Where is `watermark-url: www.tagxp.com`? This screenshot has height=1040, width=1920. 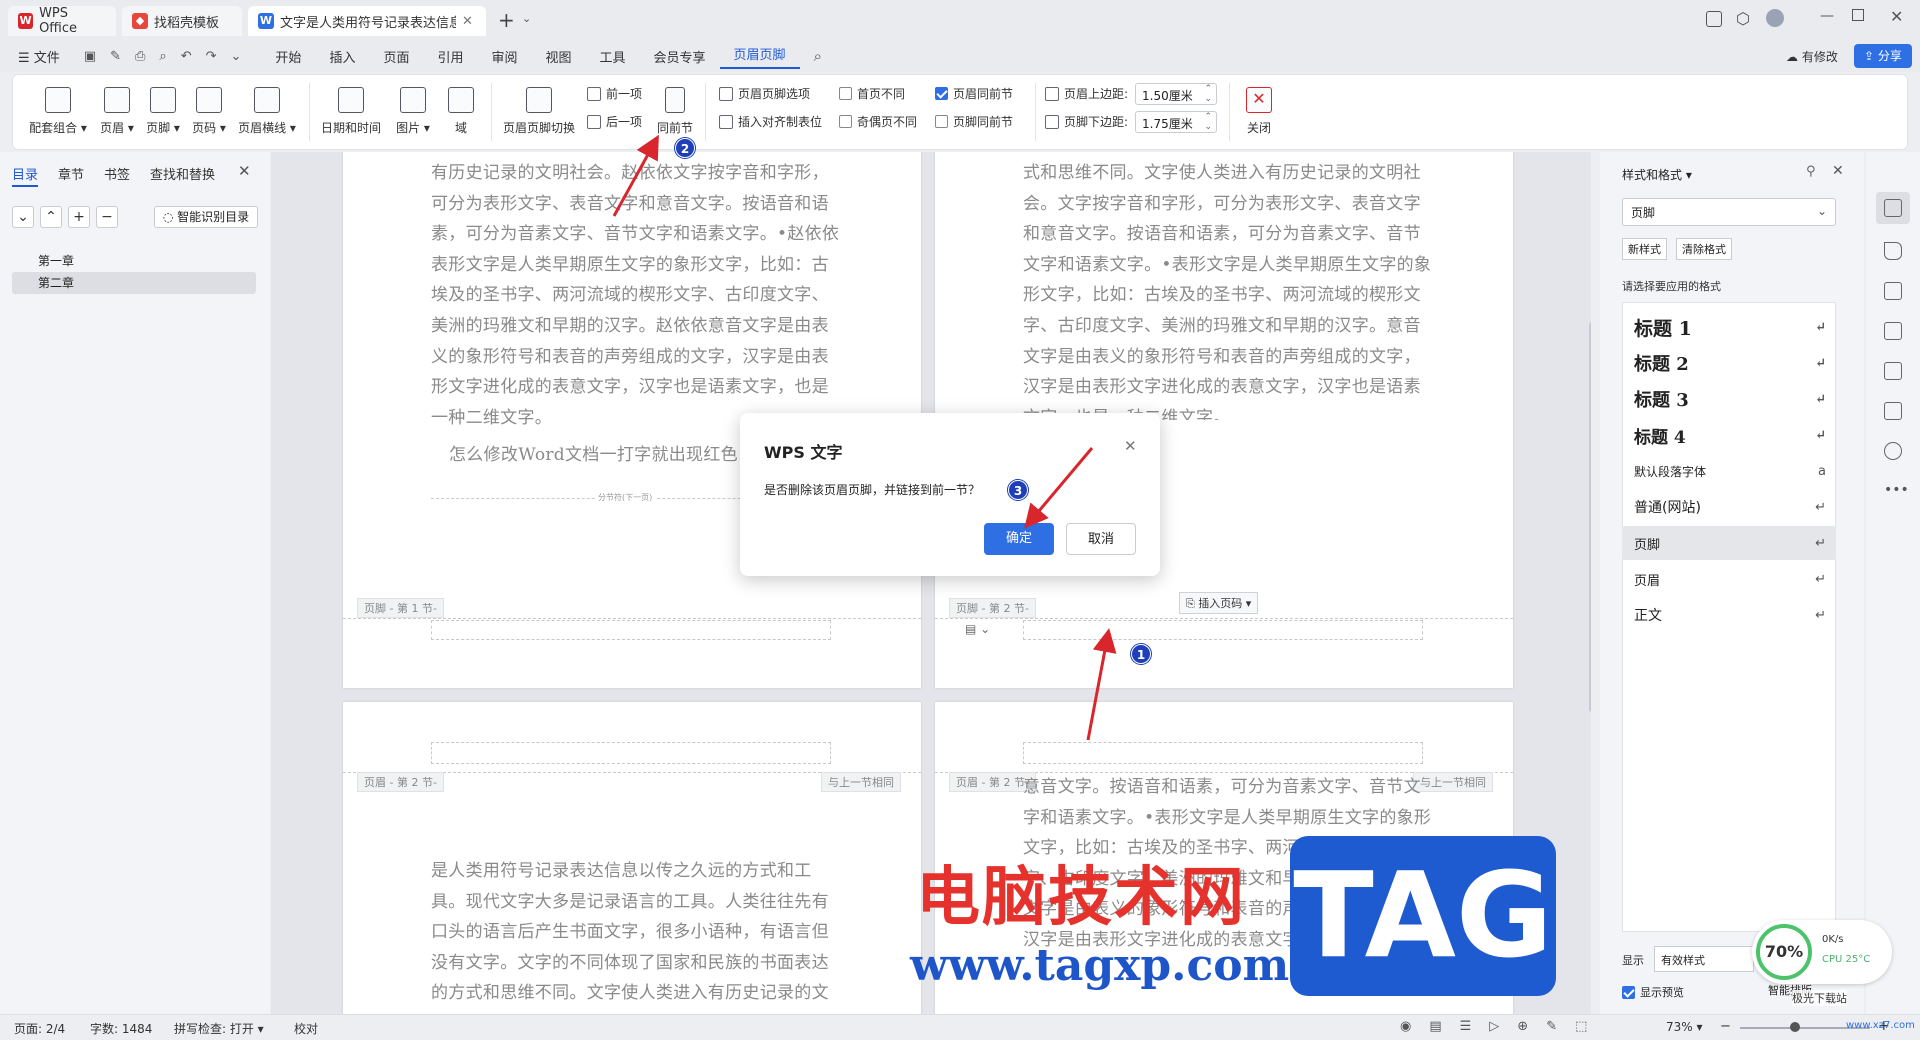 watermark-url: www.tagxp.com is located at coordinates (1100, 965).